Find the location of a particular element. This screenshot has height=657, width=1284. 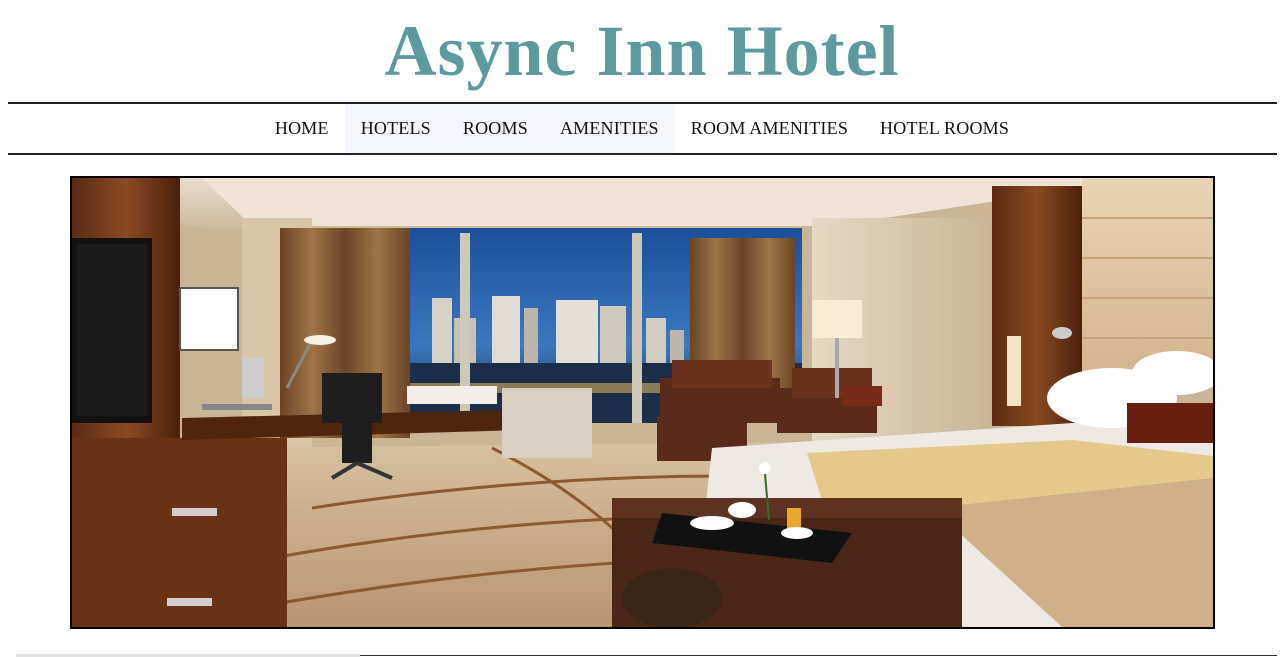

site-title: Async Inn Hotel is located at coordinates (642, 51).